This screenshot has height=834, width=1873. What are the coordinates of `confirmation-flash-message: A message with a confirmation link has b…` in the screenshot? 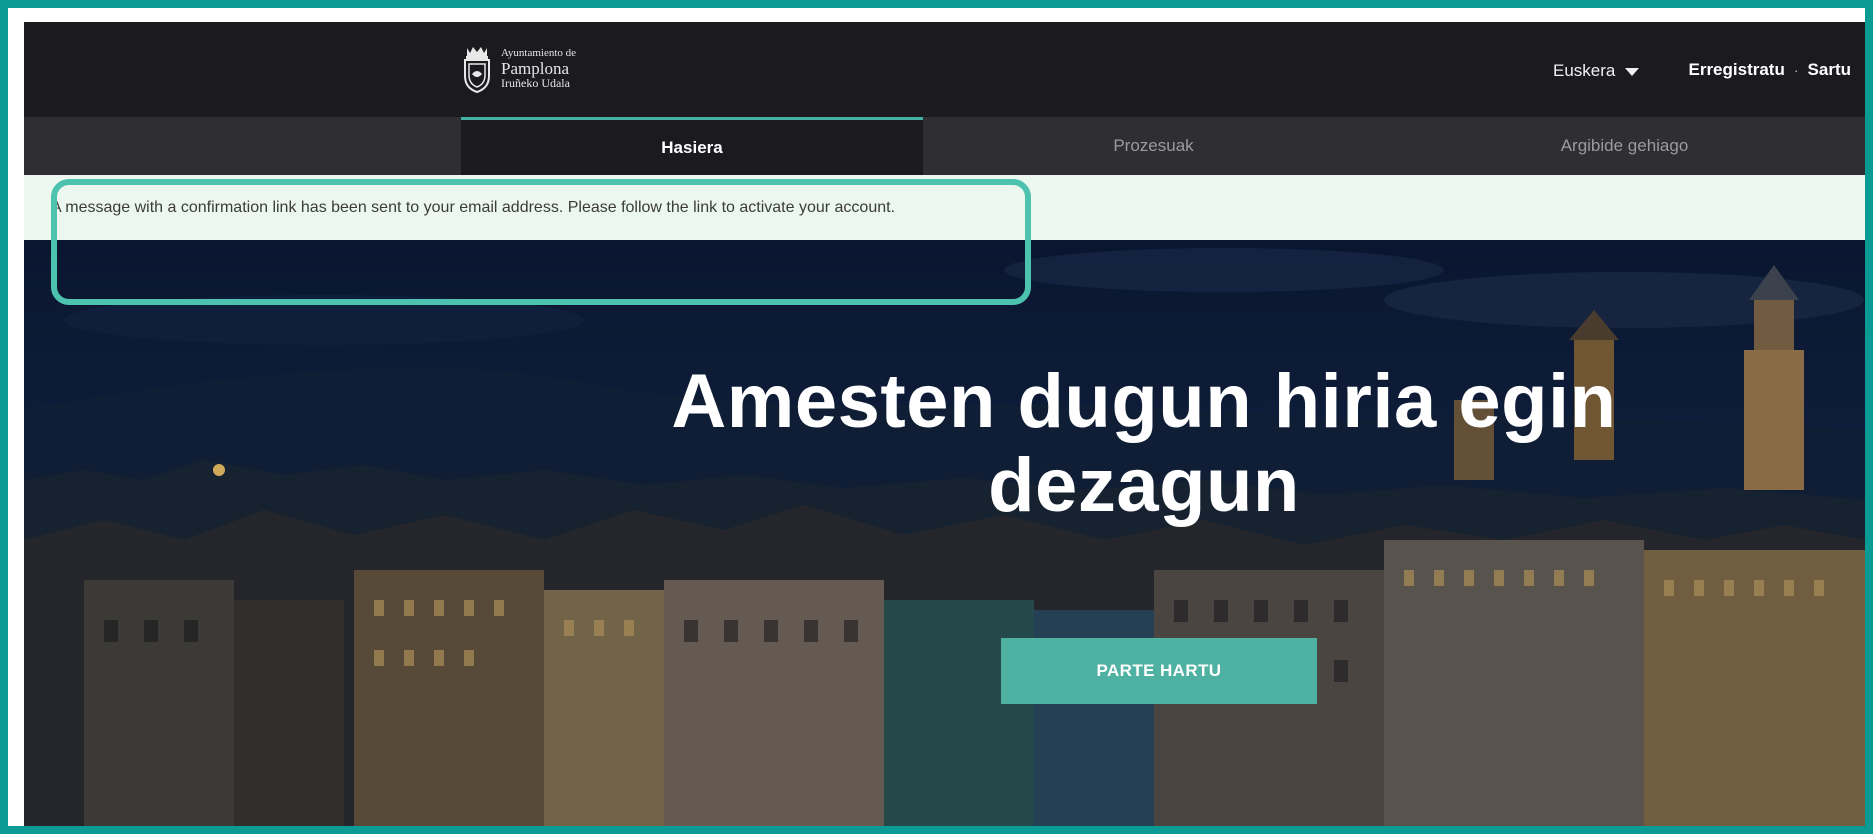 It's located at (944, 207).